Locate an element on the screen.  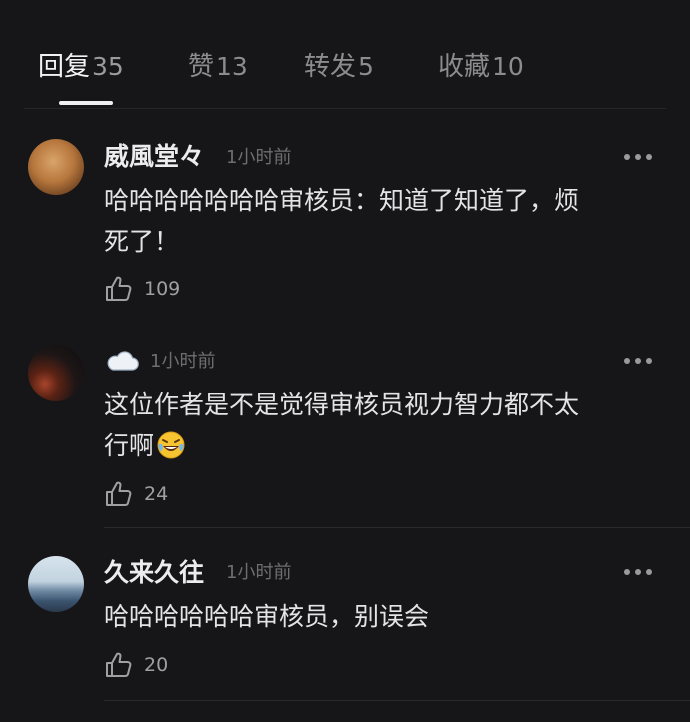
tab-label: 转发 is located at coordinates (330, 67).